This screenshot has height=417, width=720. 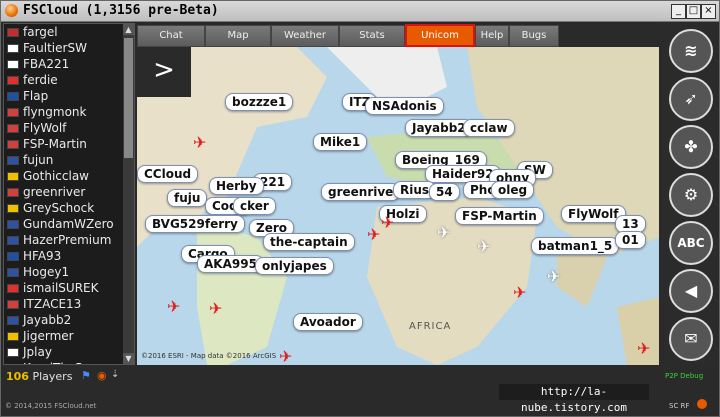 I want to click on player-list-item: flyngmonk, so click(x=63, y=112).